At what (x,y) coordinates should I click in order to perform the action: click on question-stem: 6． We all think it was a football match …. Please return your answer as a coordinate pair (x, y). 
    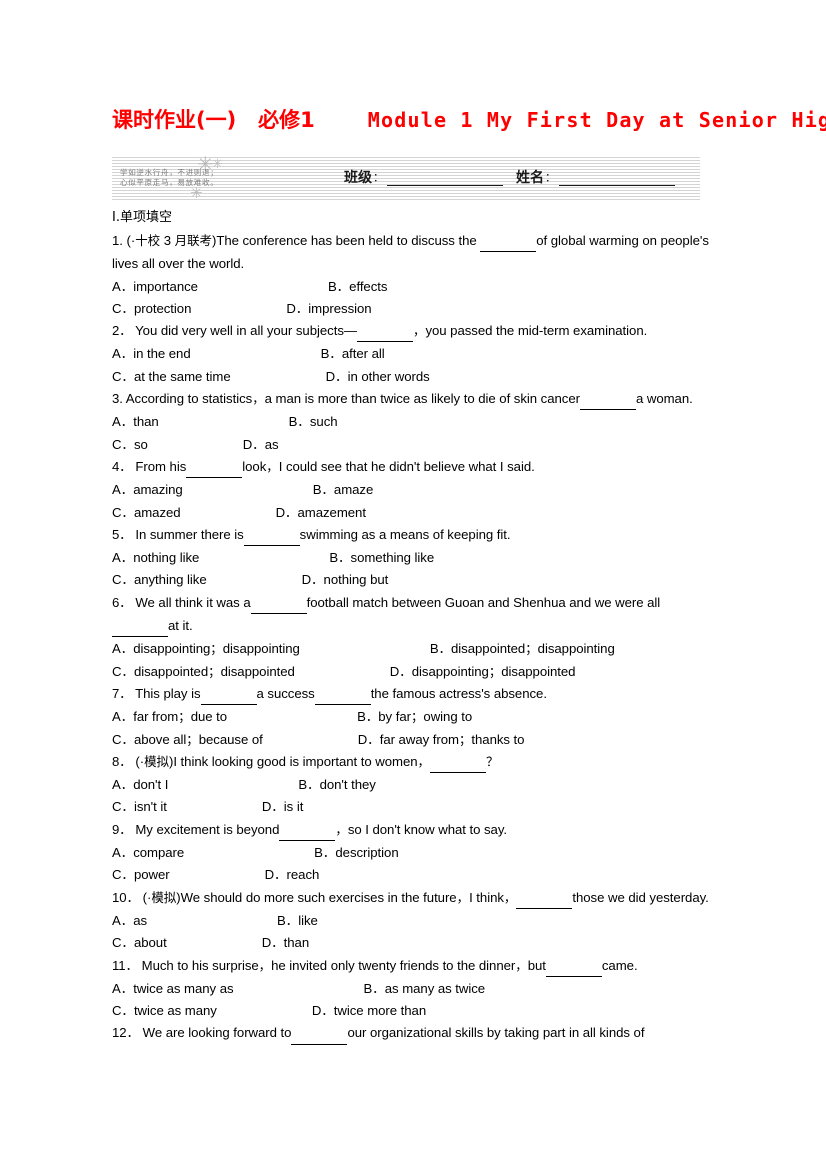
    Looking at the image, I should click on (412, 615).